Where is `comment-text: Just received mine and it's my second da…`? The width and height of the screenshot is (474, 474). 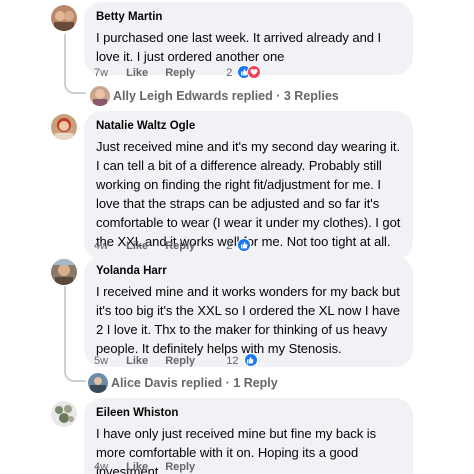 comment-text: Just received mine and it's my second da… is located at coordinates (248, 194).